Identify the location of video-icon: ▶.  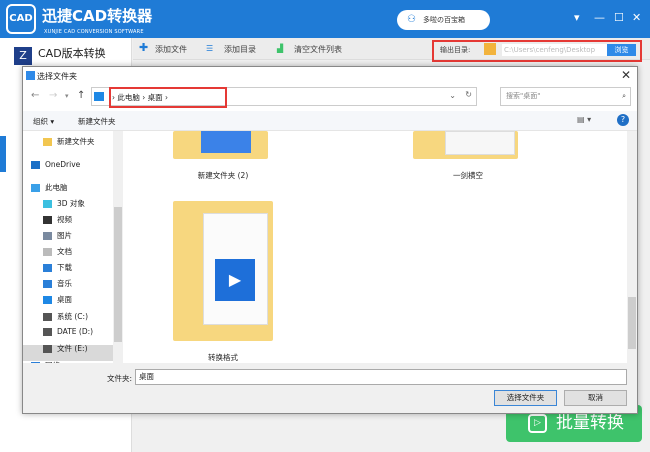
(235, 280).